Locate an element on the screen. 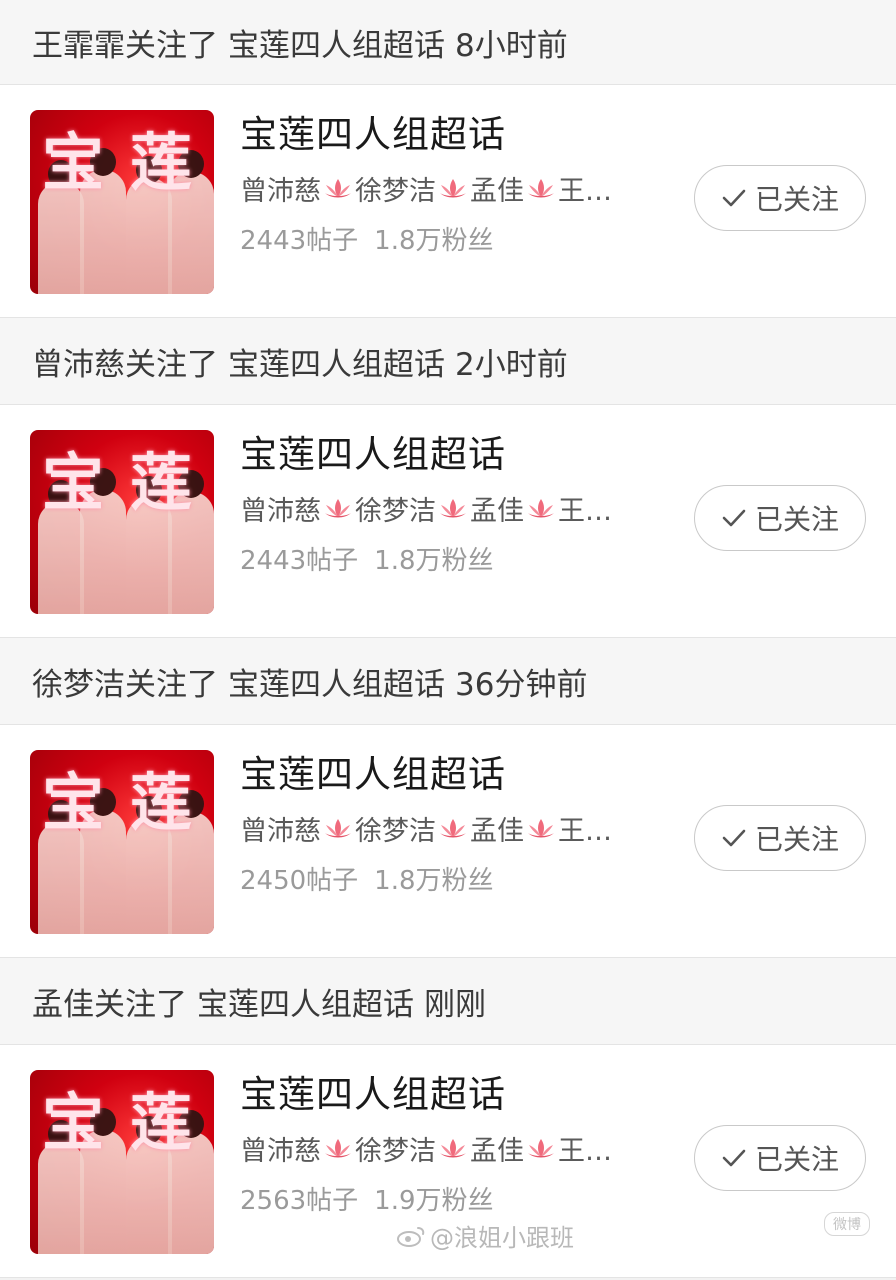  activity-actor: 王霏霏关注了 is located at coordinates (125, 45).